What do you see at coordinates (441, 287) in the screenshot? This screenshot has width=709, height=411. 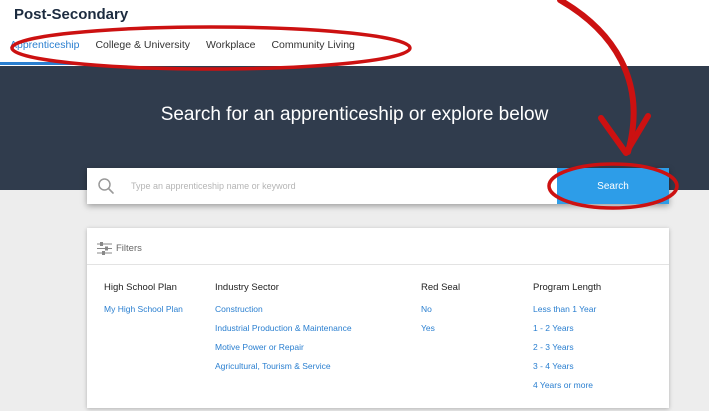 I see `filter-column-header: Red Seal` at bounding box center [441, 287].